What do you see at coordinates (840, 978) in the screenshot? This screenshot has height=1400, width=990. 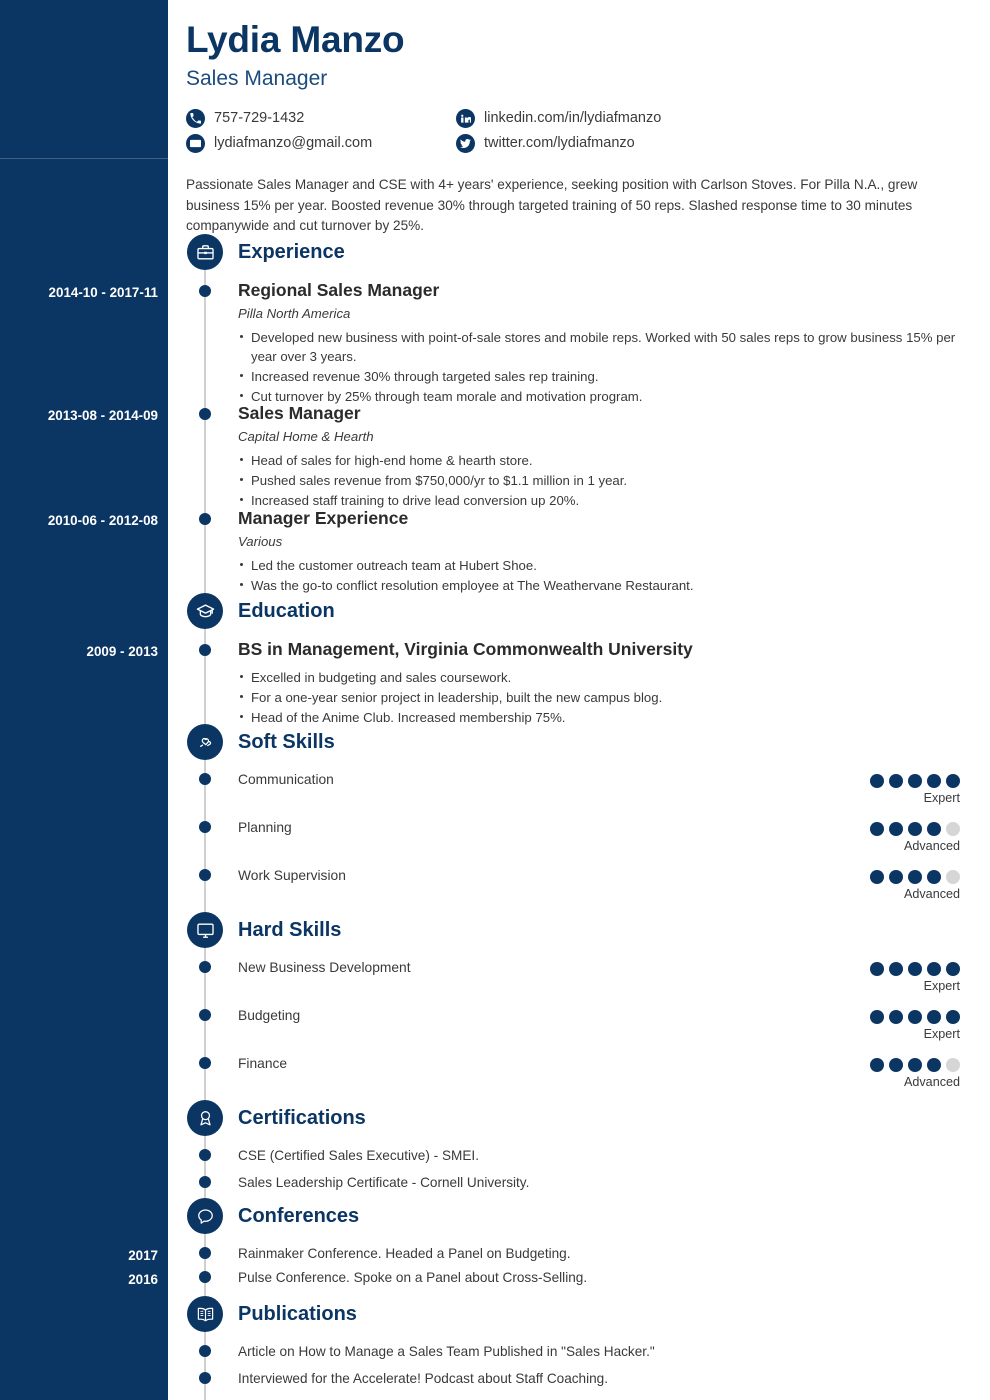 I see `hard-skill-rating-0: Expert` at bounding box center [840, 978].